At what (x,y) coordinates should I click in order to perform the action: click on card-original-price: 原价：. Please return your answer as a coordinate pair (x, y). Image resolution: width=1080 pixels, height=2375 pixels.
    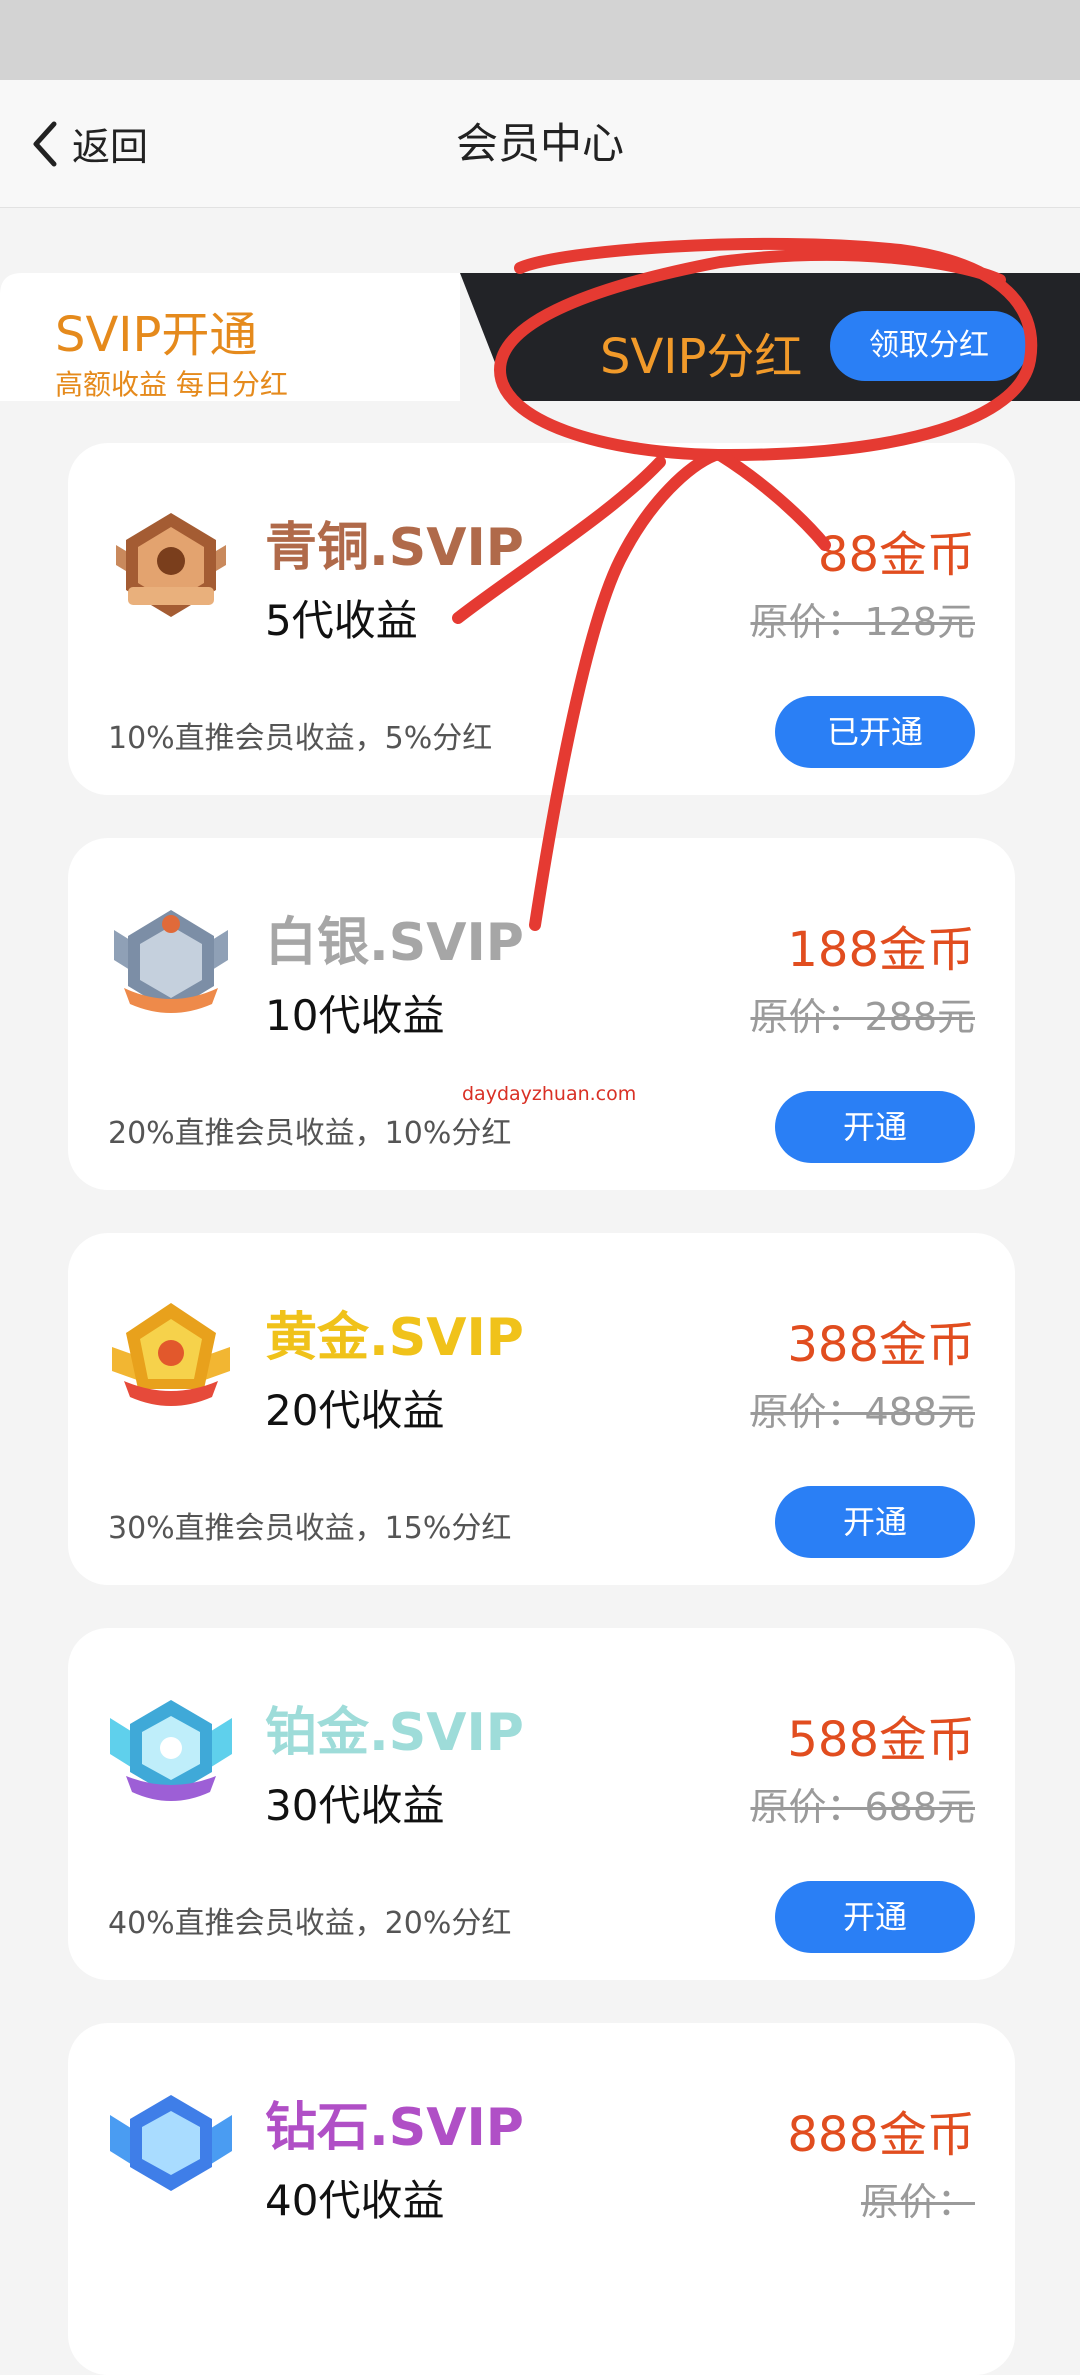
    Looking at the image, I should click on (917, 2202).